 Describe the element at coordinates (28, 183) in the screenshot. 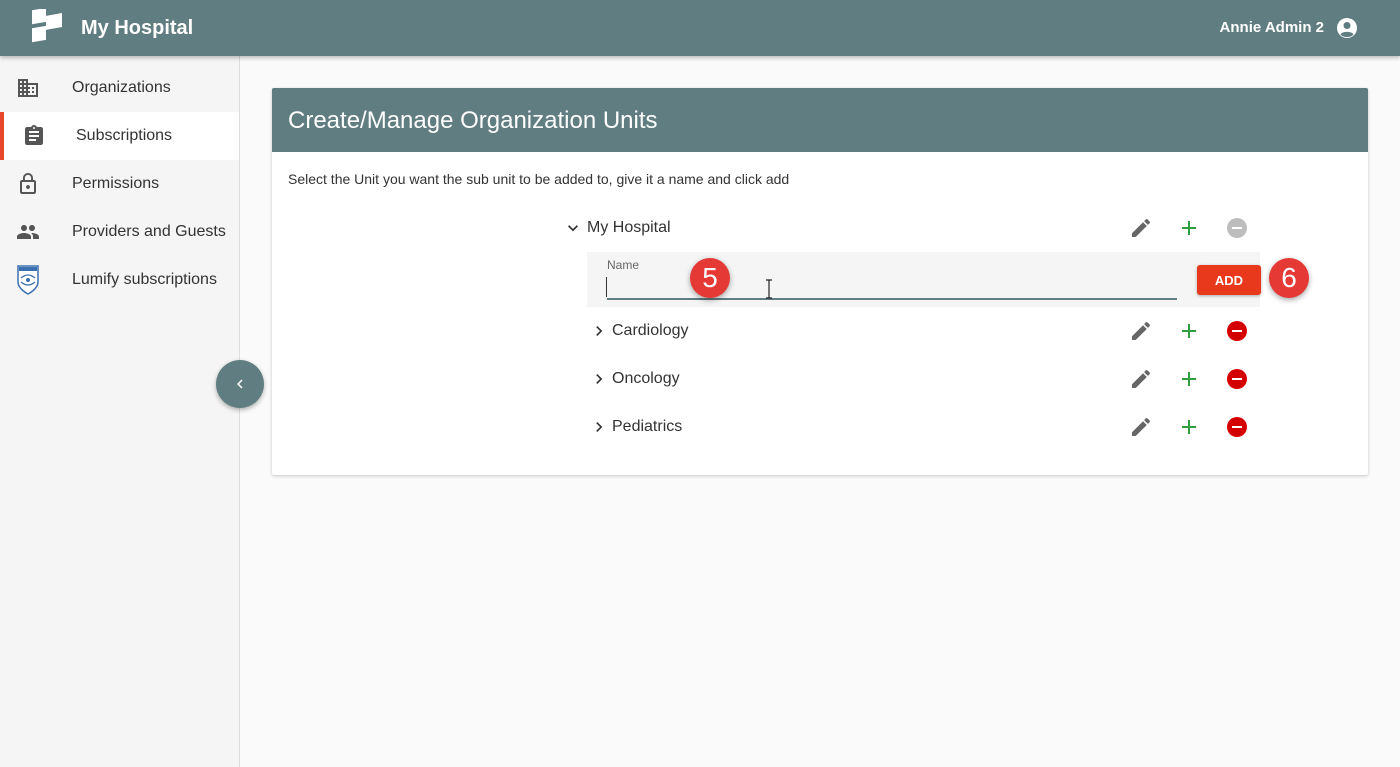

I see `lock-icon` at that location.